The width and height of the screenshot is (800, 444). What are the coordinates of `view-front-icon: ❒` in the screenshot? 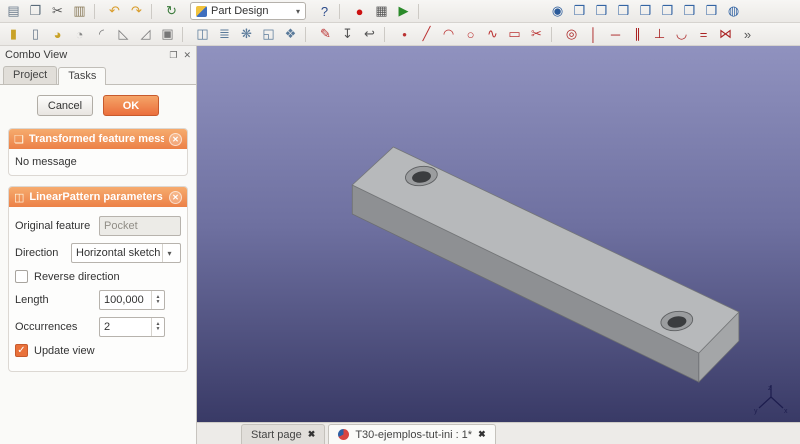 It's located at (601, 11).